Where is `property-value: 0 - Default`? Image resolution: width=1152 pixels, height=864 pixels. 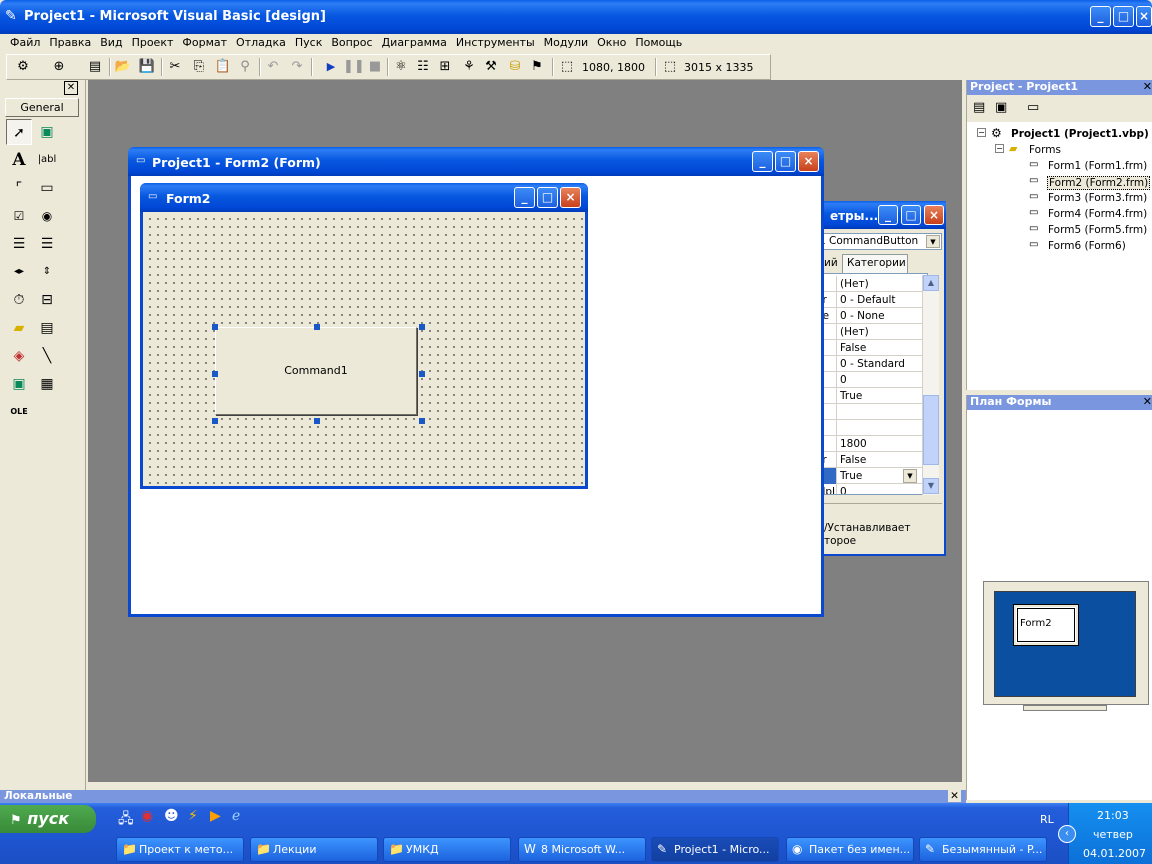
property-value: 0 - Default is located at coordinates (868, 300).